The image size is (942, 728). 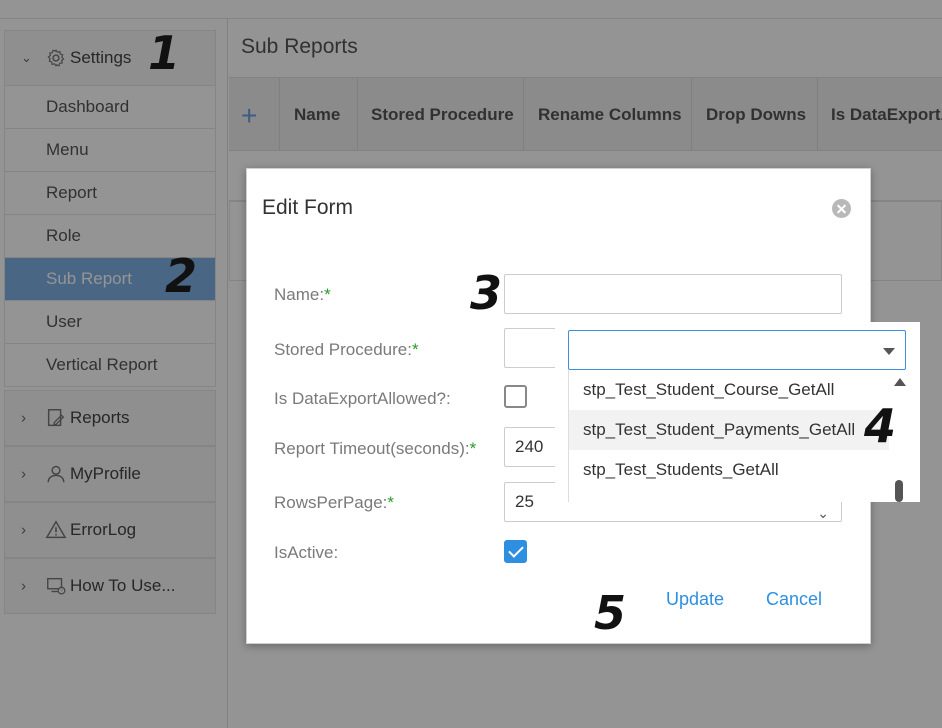 I want to click on is-export-label: Is DataExportAllowed?:, so click(x=362, y=398).